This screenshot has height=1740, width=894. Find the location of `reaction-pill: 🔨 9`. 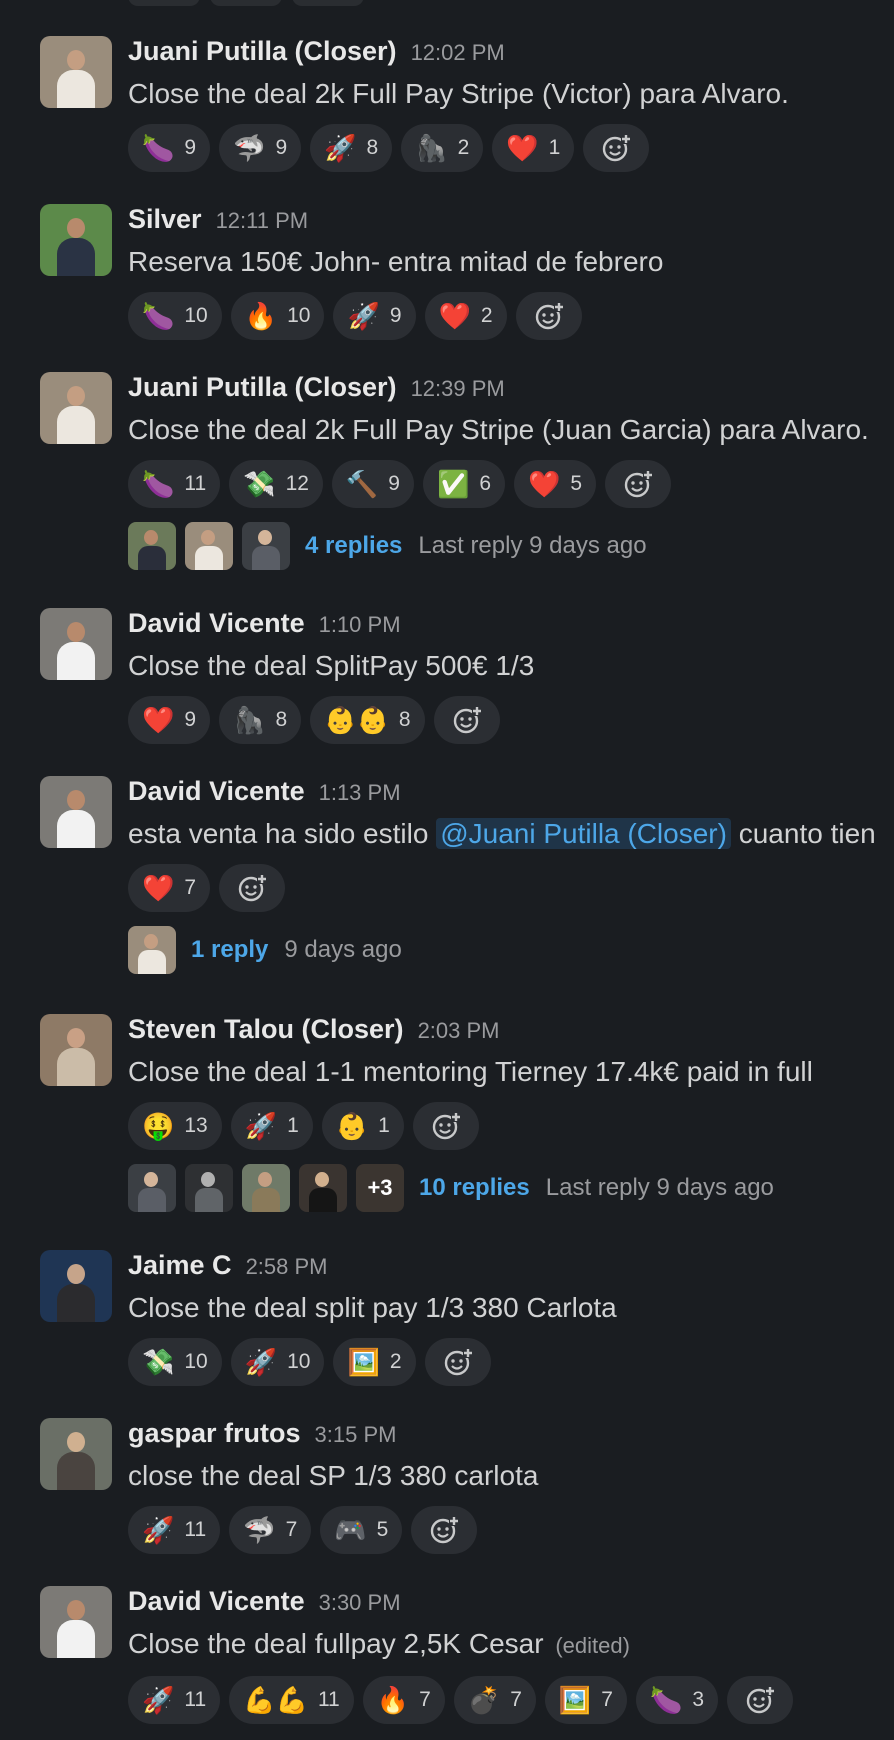

reaction-pill: 🔨 9 is located at coordinates (372, 484).